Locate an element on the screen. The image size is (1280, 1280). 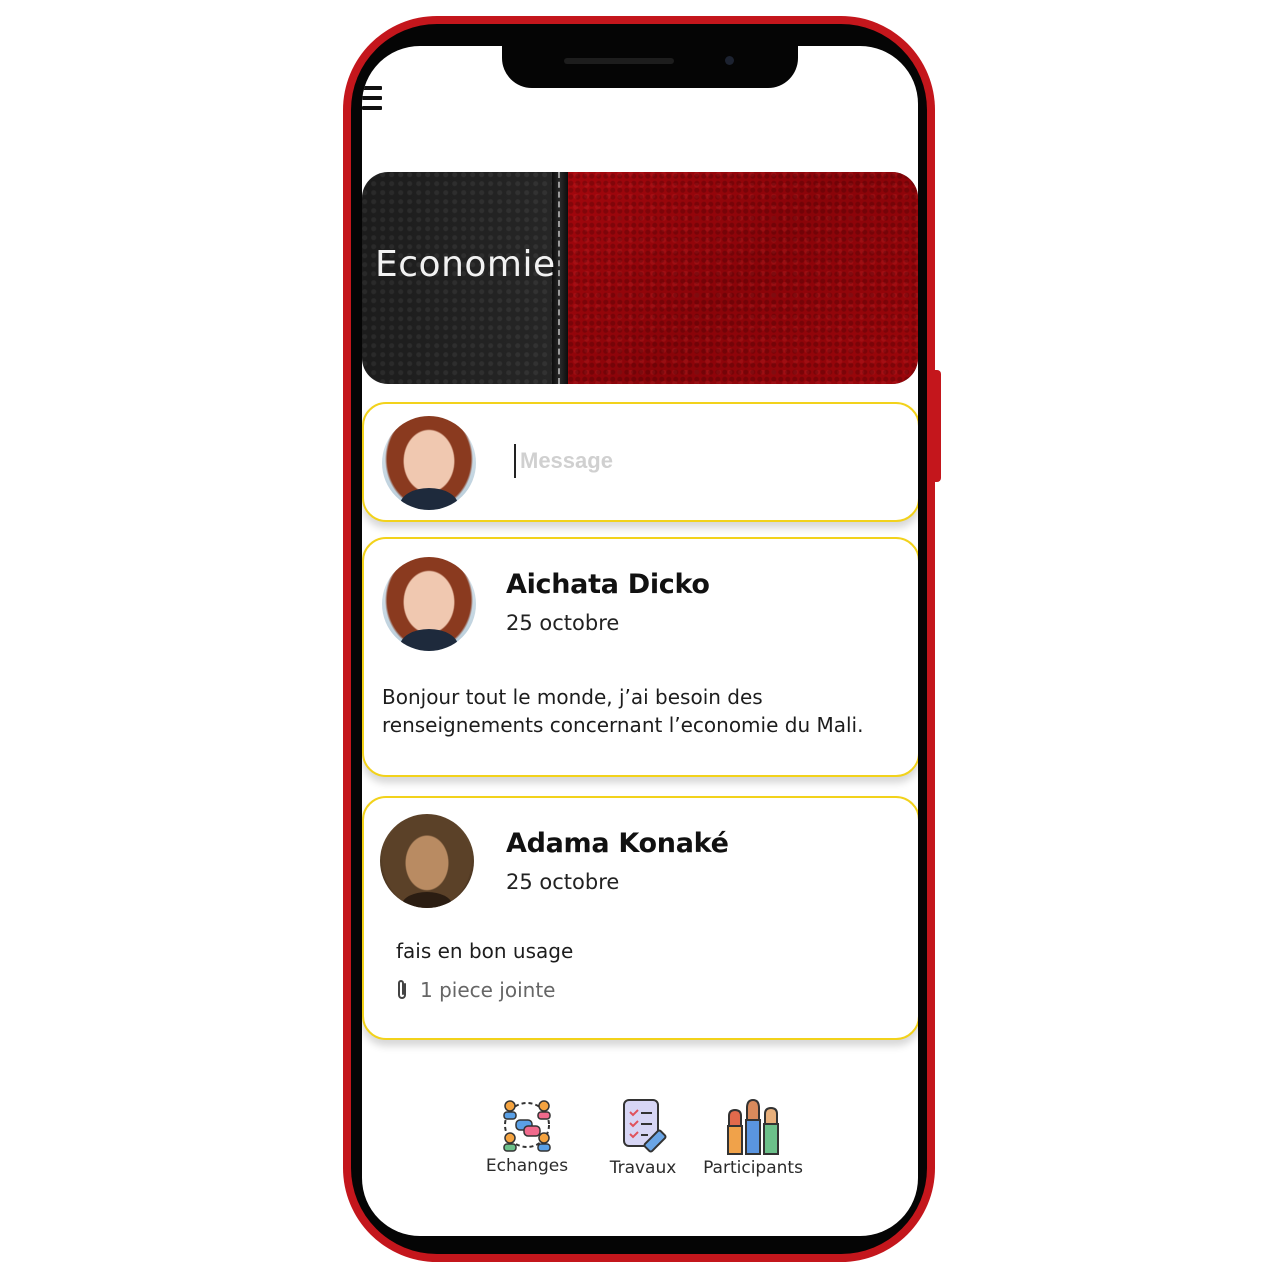
current-user-avatar is located at coordinates (429, 463).